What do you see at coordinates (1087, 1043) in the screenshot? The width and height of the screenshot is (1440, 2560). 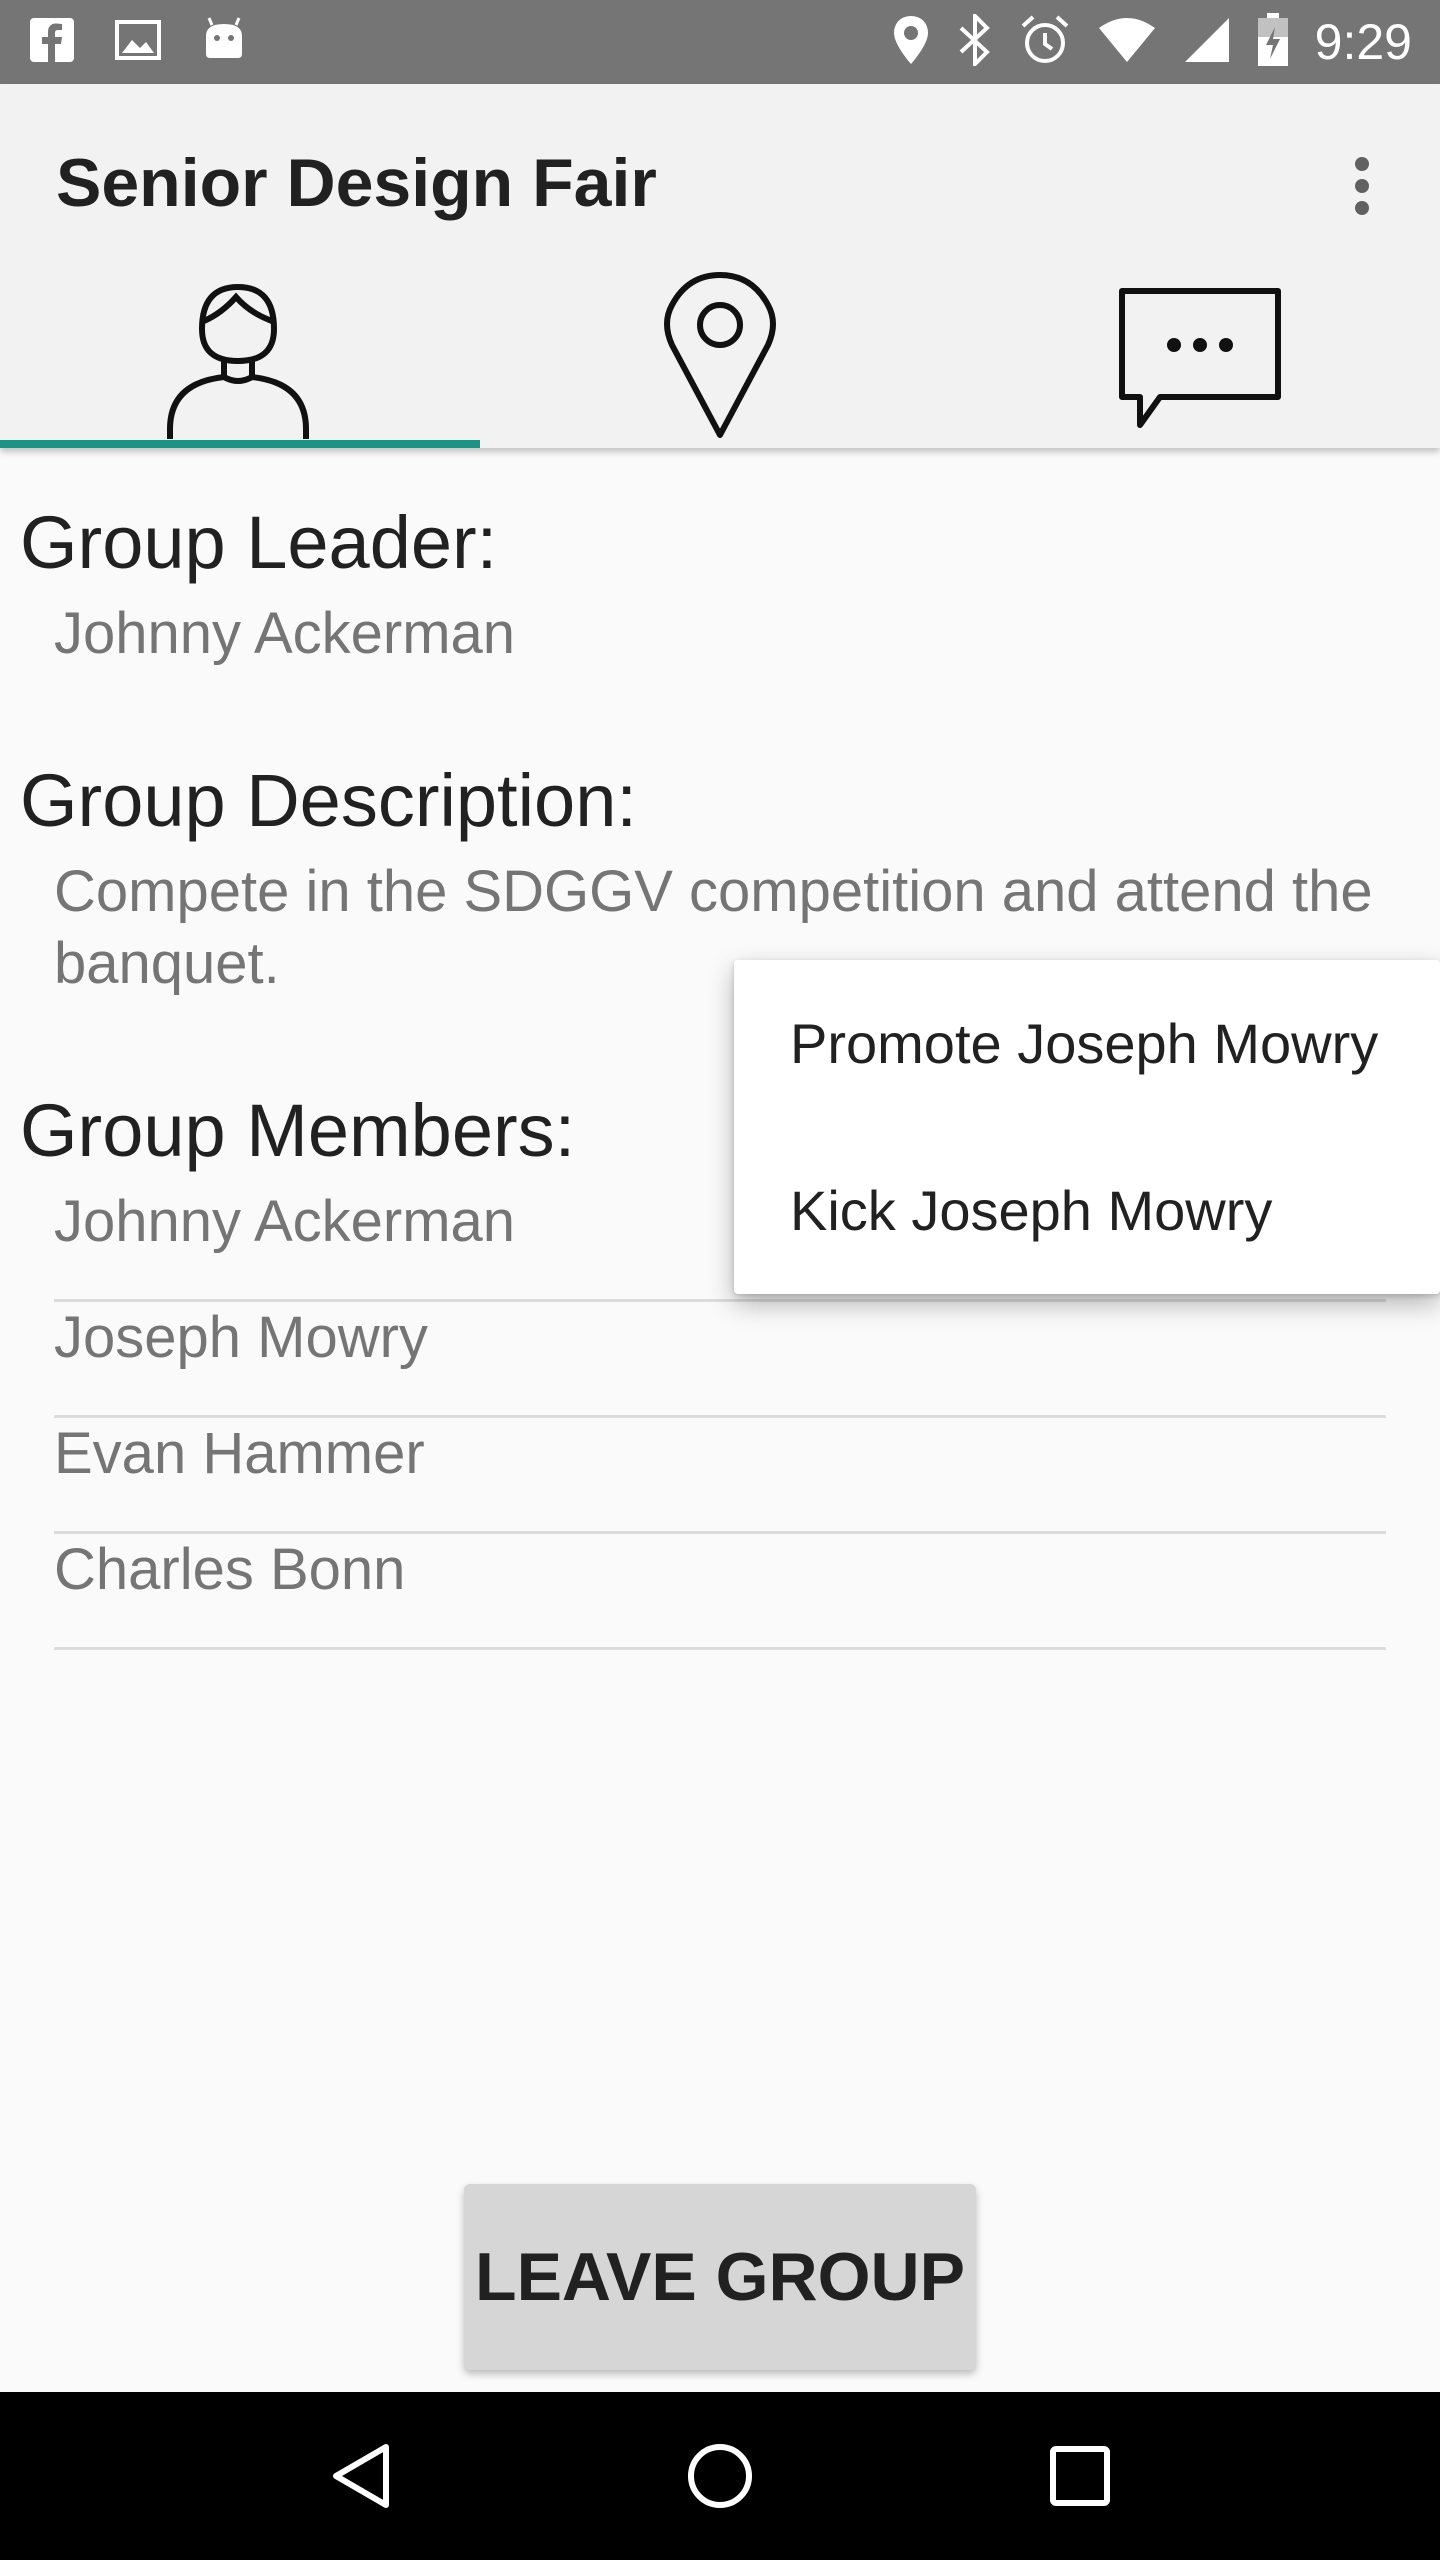 I see `promote-member-item: Promote Joseph Mowry` at bounding box center [1087, 1043].